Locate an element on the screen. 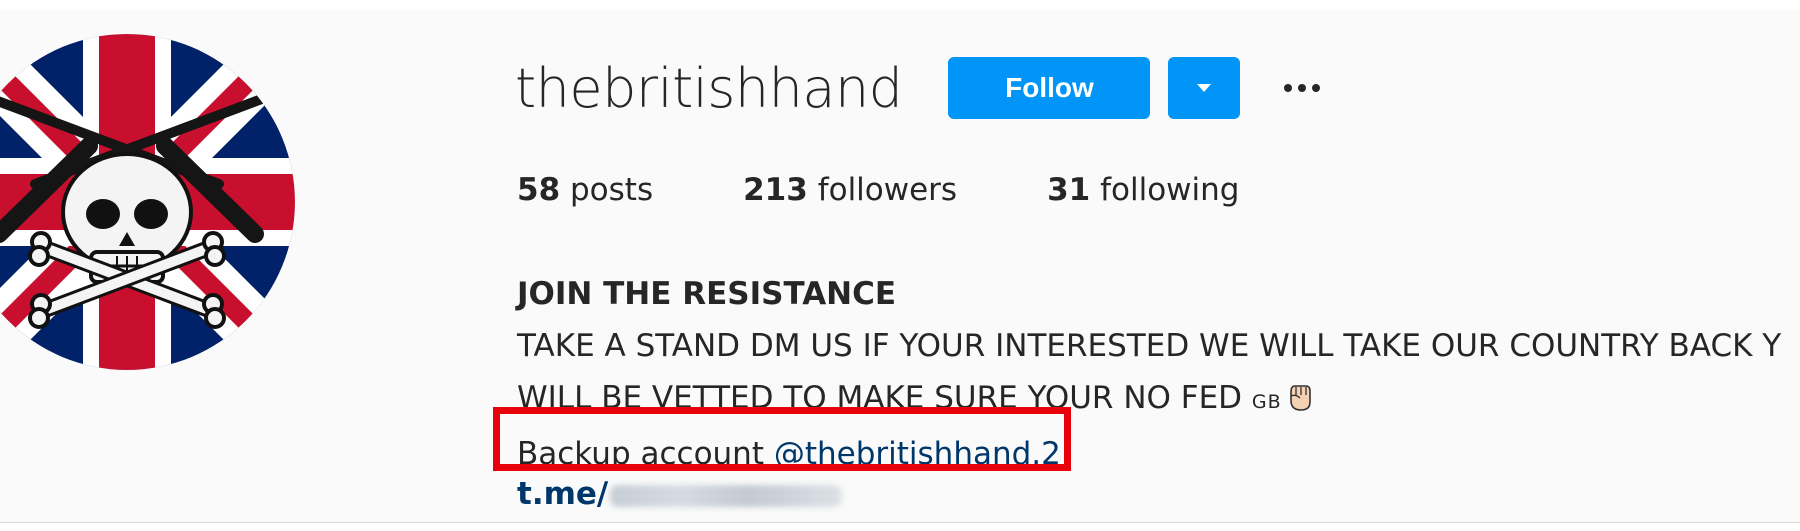 The width and height of the screenshot is (1800, 531). backup-account-mention-link: @thebritishhand.2 is located at coordinates (917, 454).